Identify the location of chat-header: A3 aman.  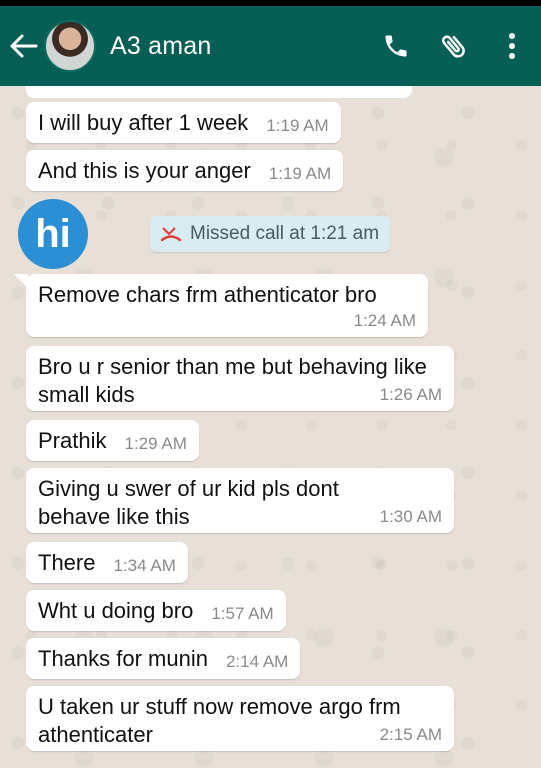
(270, 46).